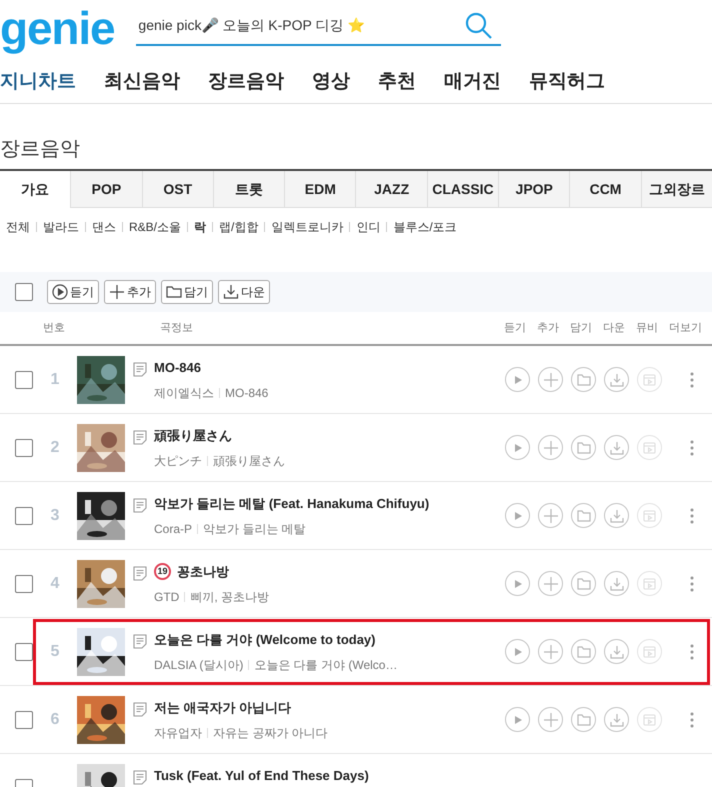 This screenshot has height=787, width=712. What do you see at coordinates (676, 189) in the screenshot?
I see `genre-tab: 그외장르` at bounding box center [676, 189].